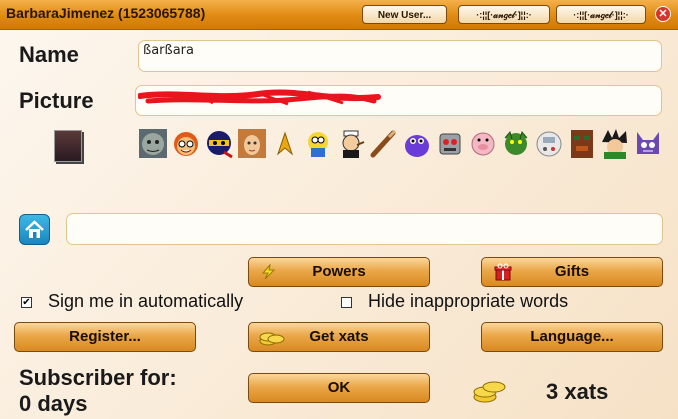  What do you see at coordinates (384, 143) in the screenshot?
I see `wand-icon` at bounding box center [384, 143].